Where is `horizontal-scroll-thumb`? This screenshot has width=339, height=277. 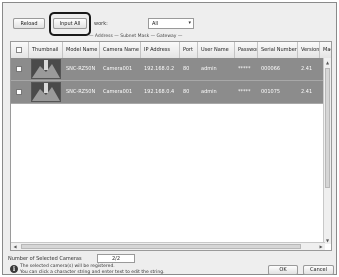 horizontal-scroll-thumb is located at coordinates (161, 246).